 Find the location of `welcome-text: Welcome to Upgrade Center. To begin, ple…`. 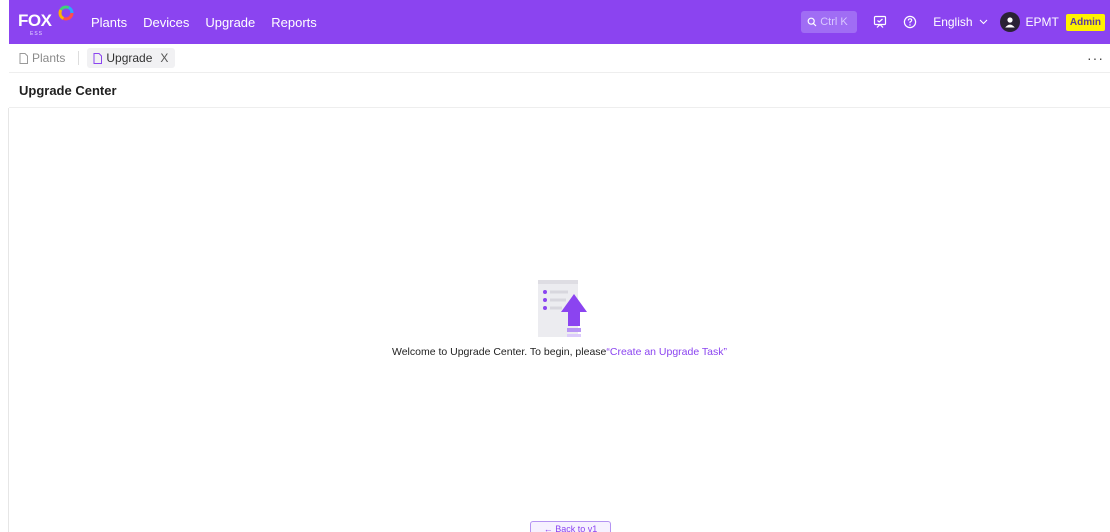

welcome-text: Welcome to Upgrade Center. To begin, ple… is located at coordinates (499, 352).